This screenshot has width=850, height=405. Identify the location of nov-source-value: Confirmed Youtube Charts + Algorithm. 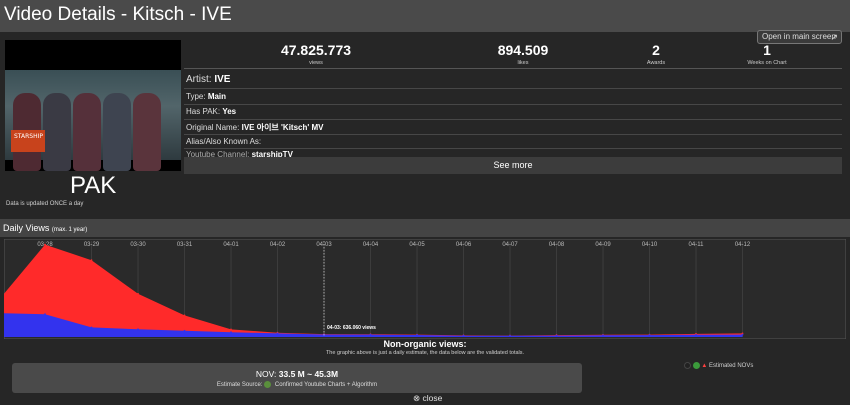
(326, 385).